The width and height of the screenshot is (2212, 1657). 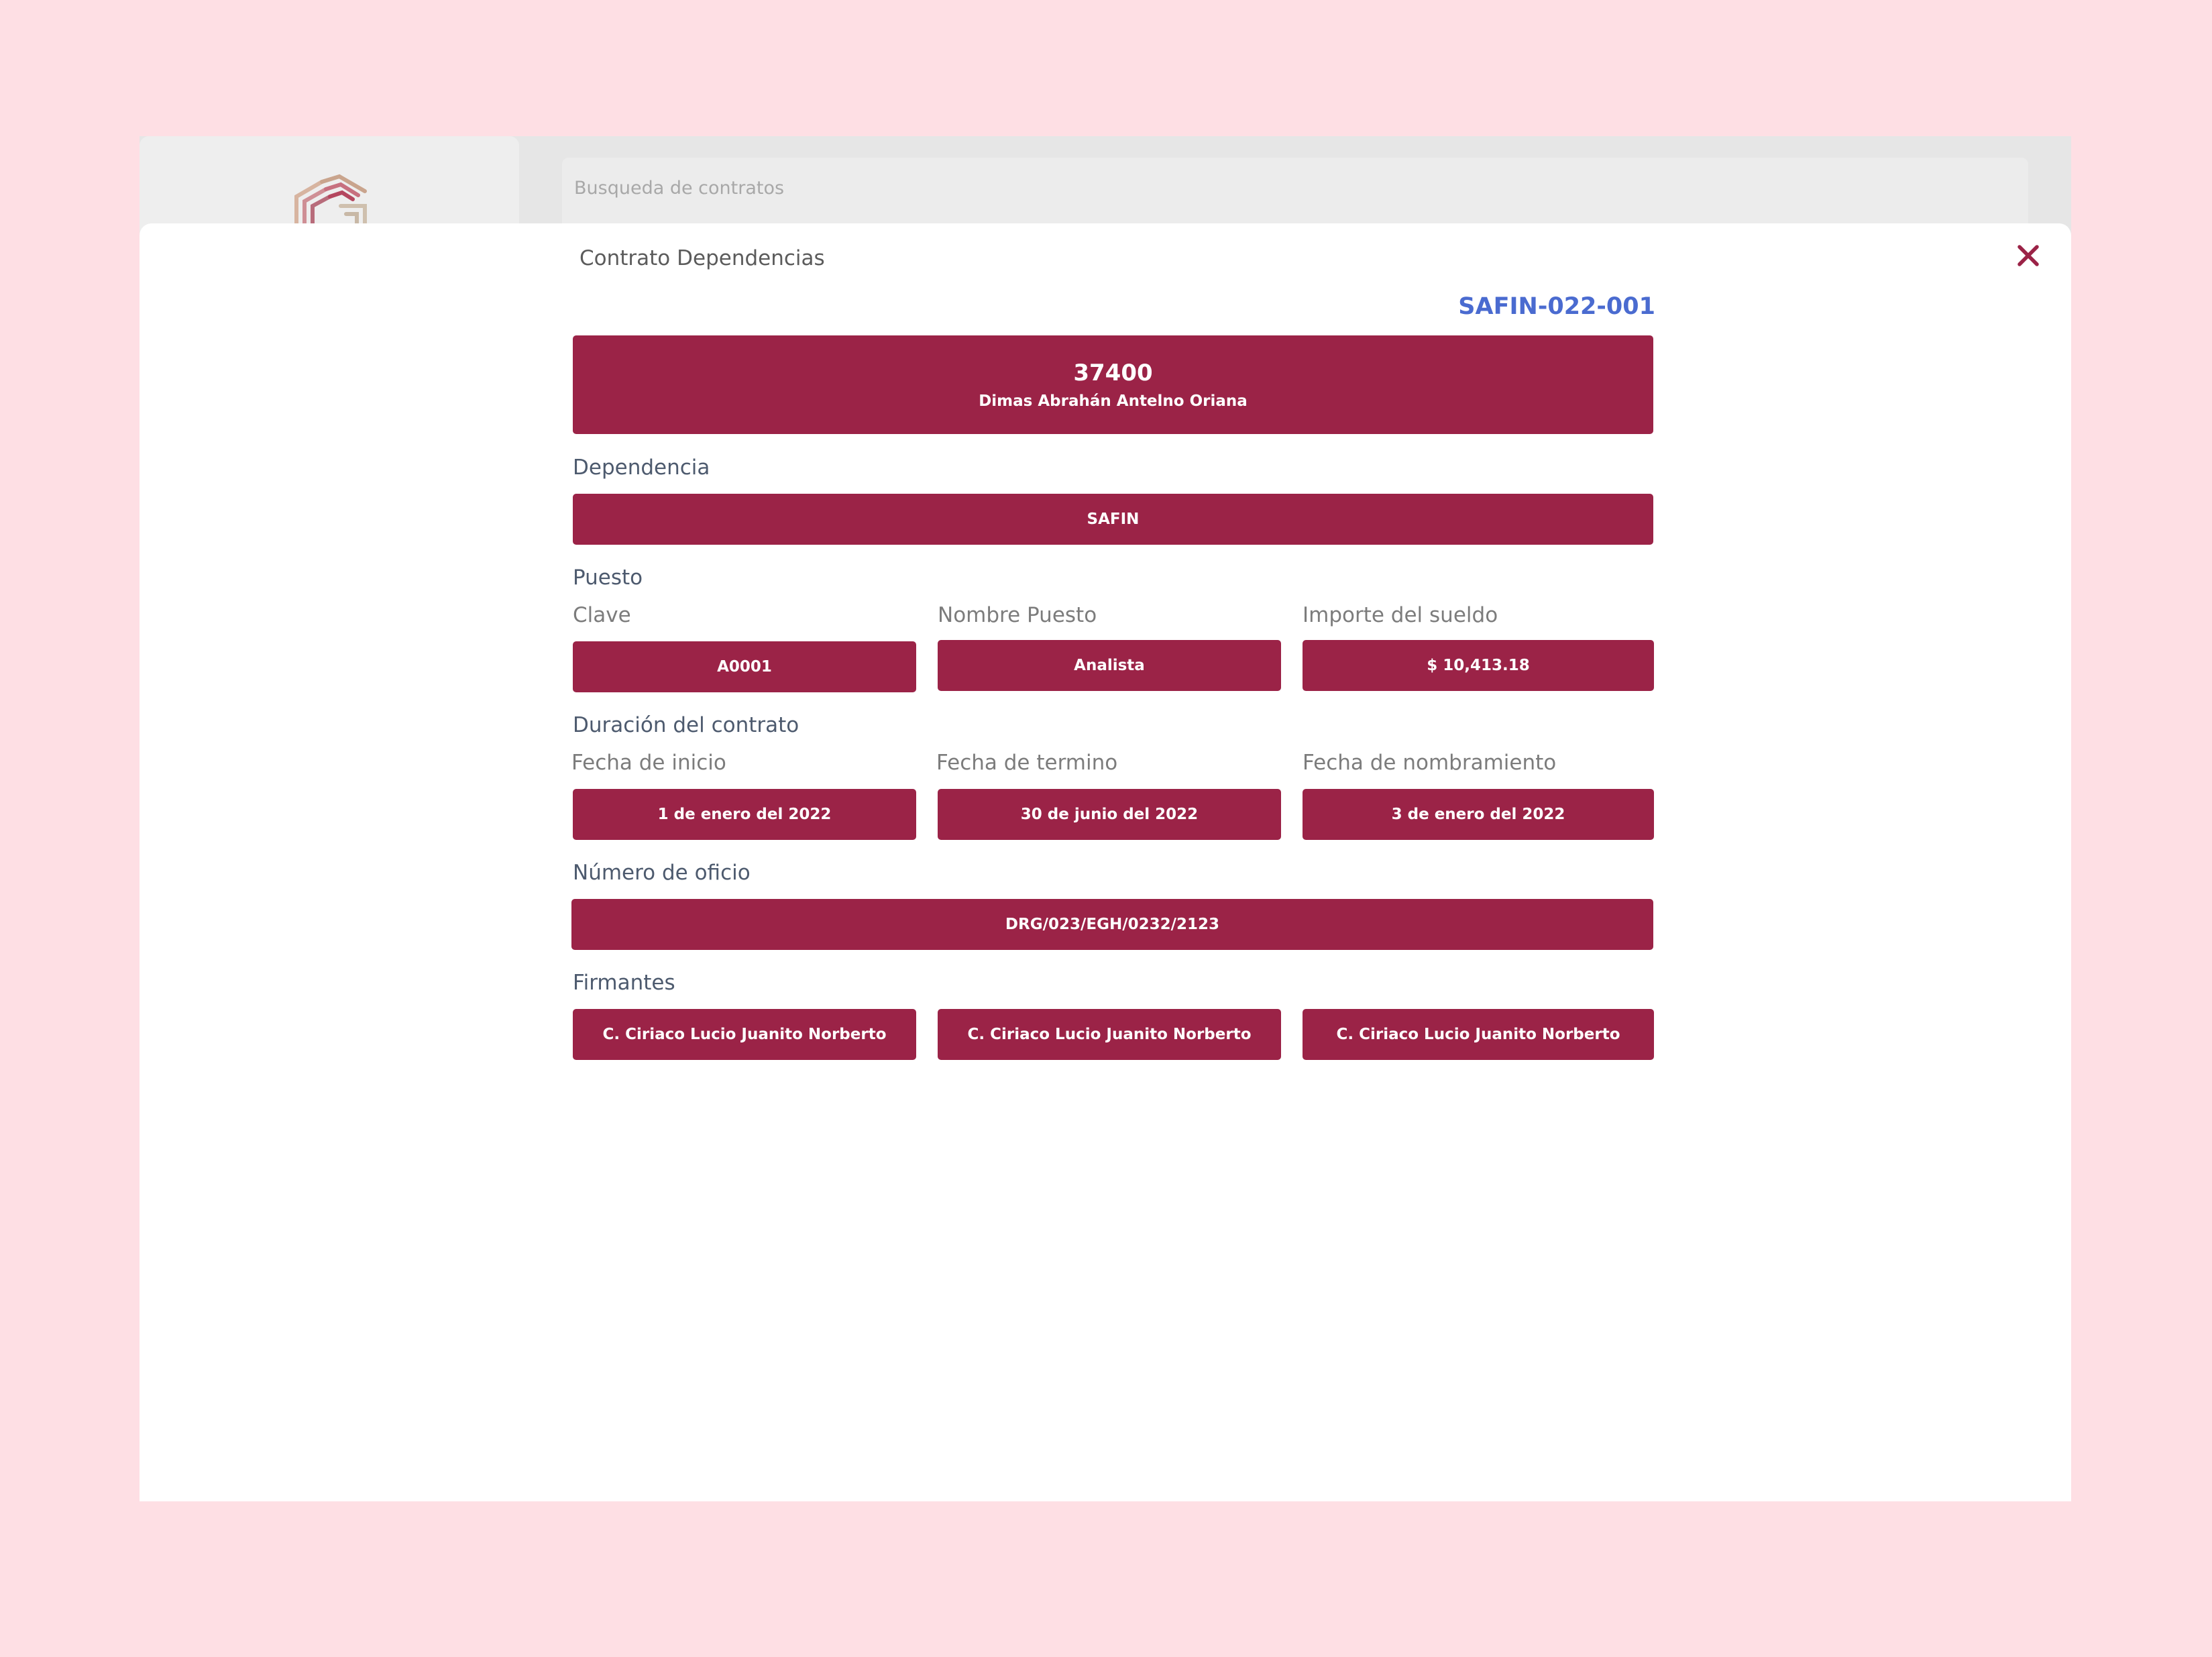 What do you see at coordinates (1113, 401) in the screenshot?
I see `employee-name: Dimas Abrahán Antelno Oriana` at bounding box center [1113, 401].